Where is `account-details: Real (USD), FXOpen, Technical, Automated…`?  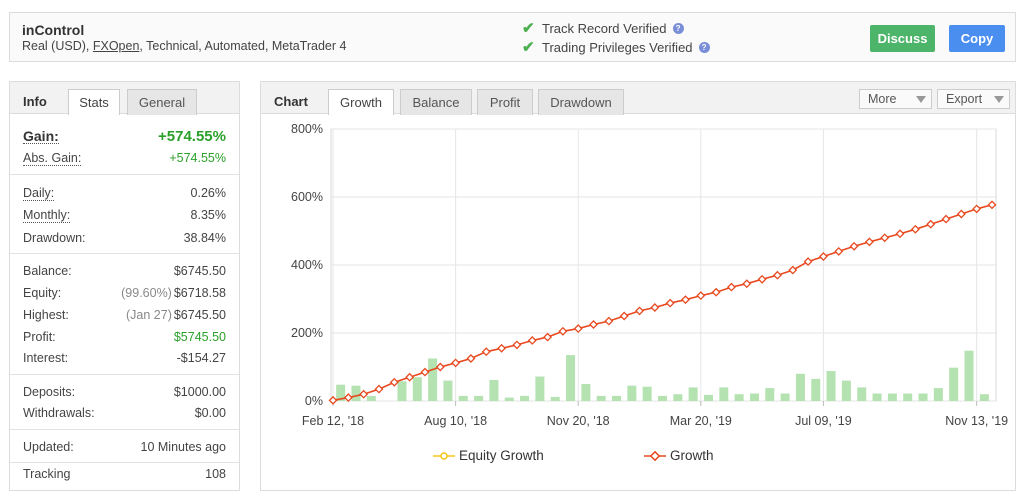 account-details: Real (USD), FXOpen, Technical, Automated… is located at coordinates (184, 46).